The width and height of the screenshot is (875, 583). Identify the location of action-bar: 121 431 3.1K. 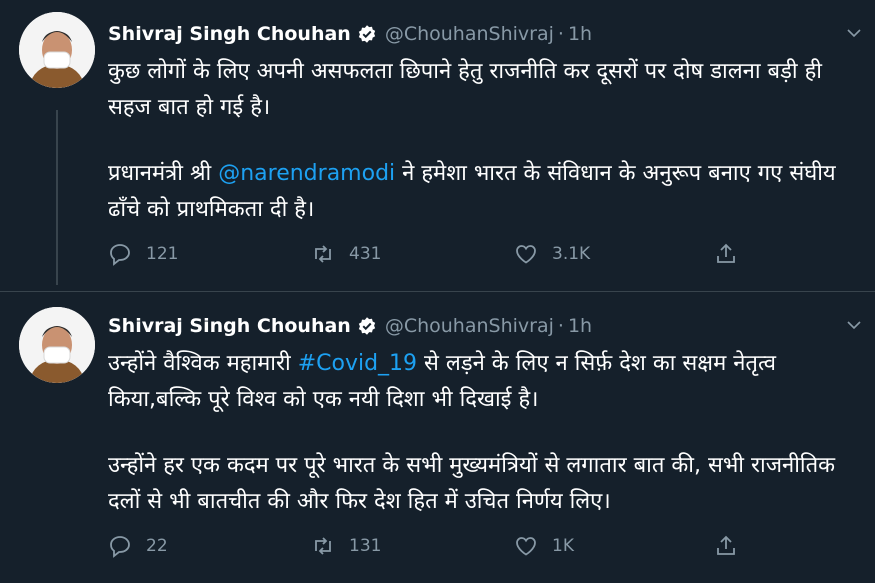
(428, 257).